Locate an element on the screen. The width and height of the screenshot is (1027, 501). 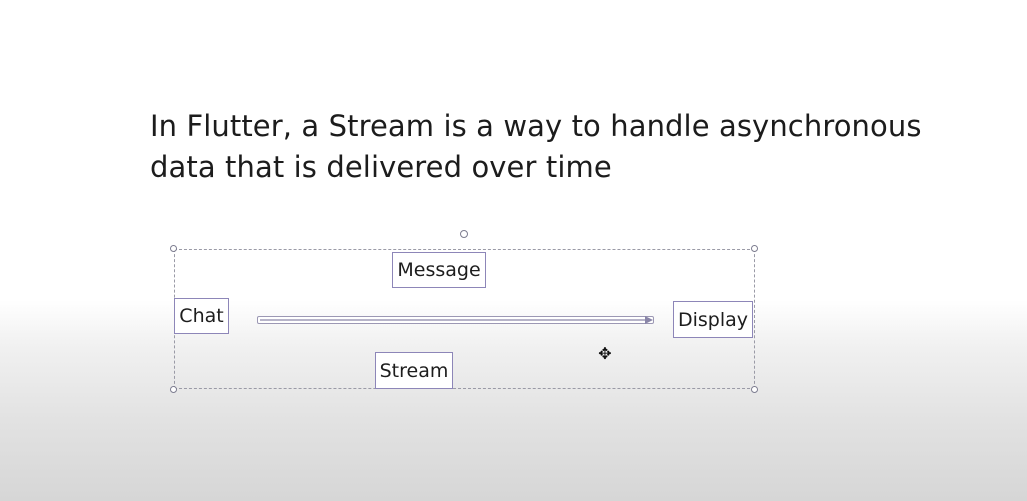
resize-handle-top-left is located at coordinates (173, 248).